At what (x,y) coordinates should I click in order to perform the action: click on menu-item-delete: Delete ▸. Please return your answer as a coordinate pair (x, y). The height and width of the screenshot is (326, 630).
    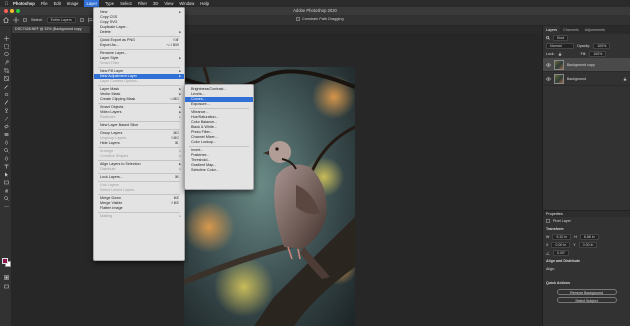
    Looking at the image, I should click on (139, 32).